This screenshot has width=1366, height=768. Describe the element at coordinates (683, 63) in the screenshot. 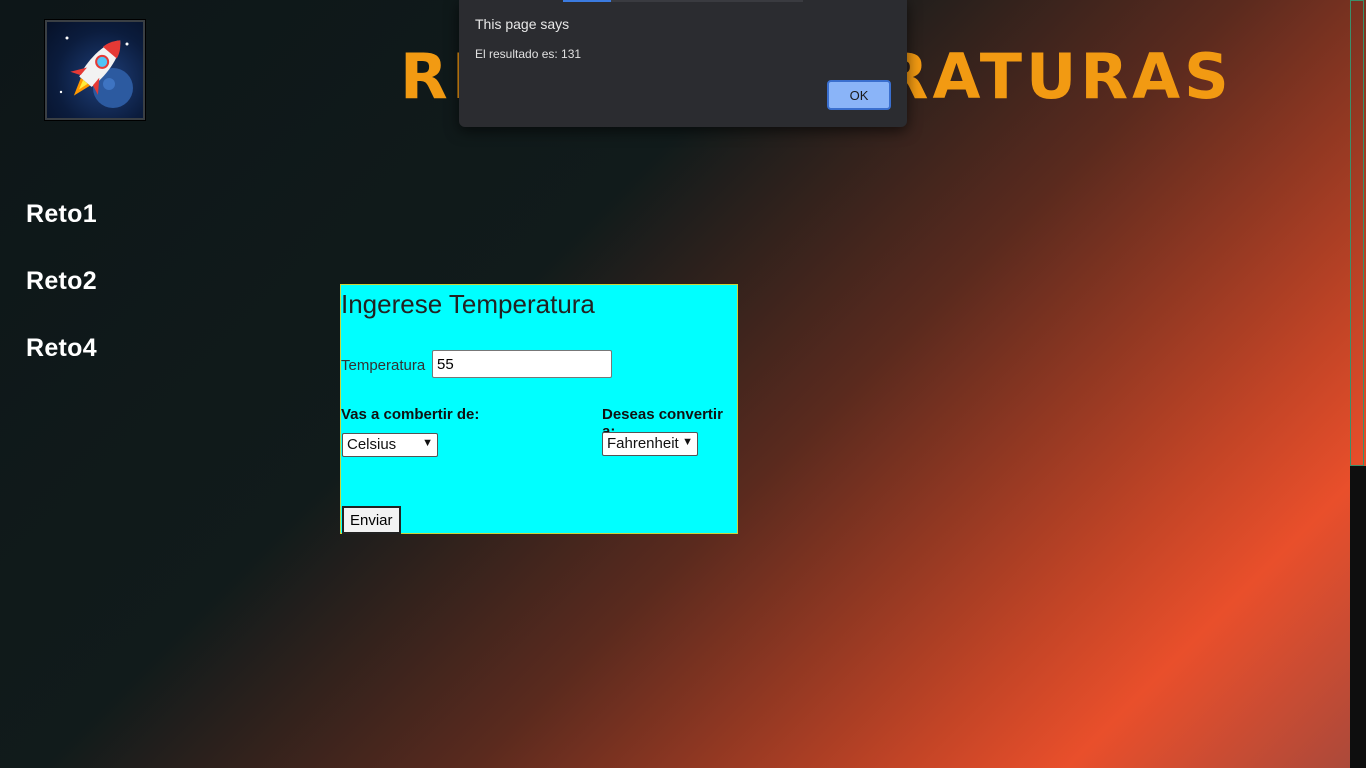

I see `alert-dialog: This page says El resultado es: 131 OK` at that location.